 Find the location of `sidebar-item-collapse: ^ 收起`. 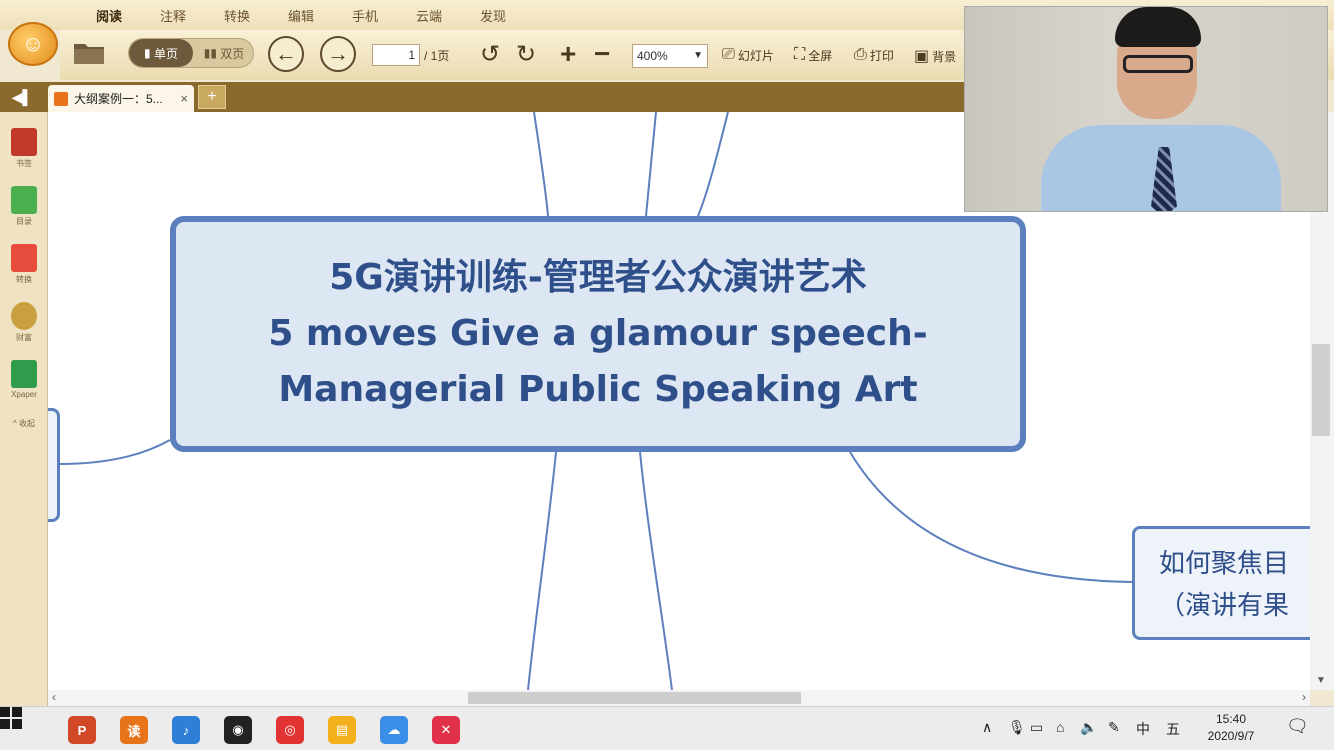

sidebar-item-collapse: ^ 收起 is located at coordinates (24, 422).